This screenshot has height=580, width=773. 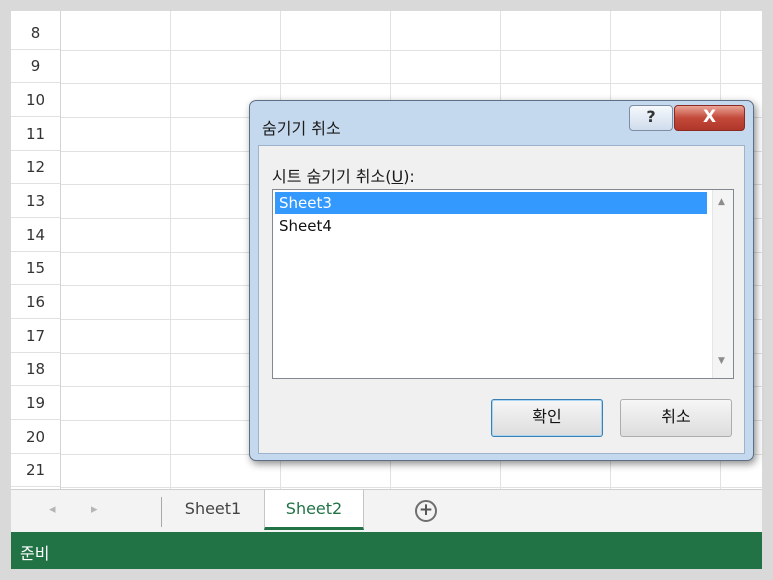 I want to click on list-scrollbar: ▲ ▼, so click(x=722, y=284).